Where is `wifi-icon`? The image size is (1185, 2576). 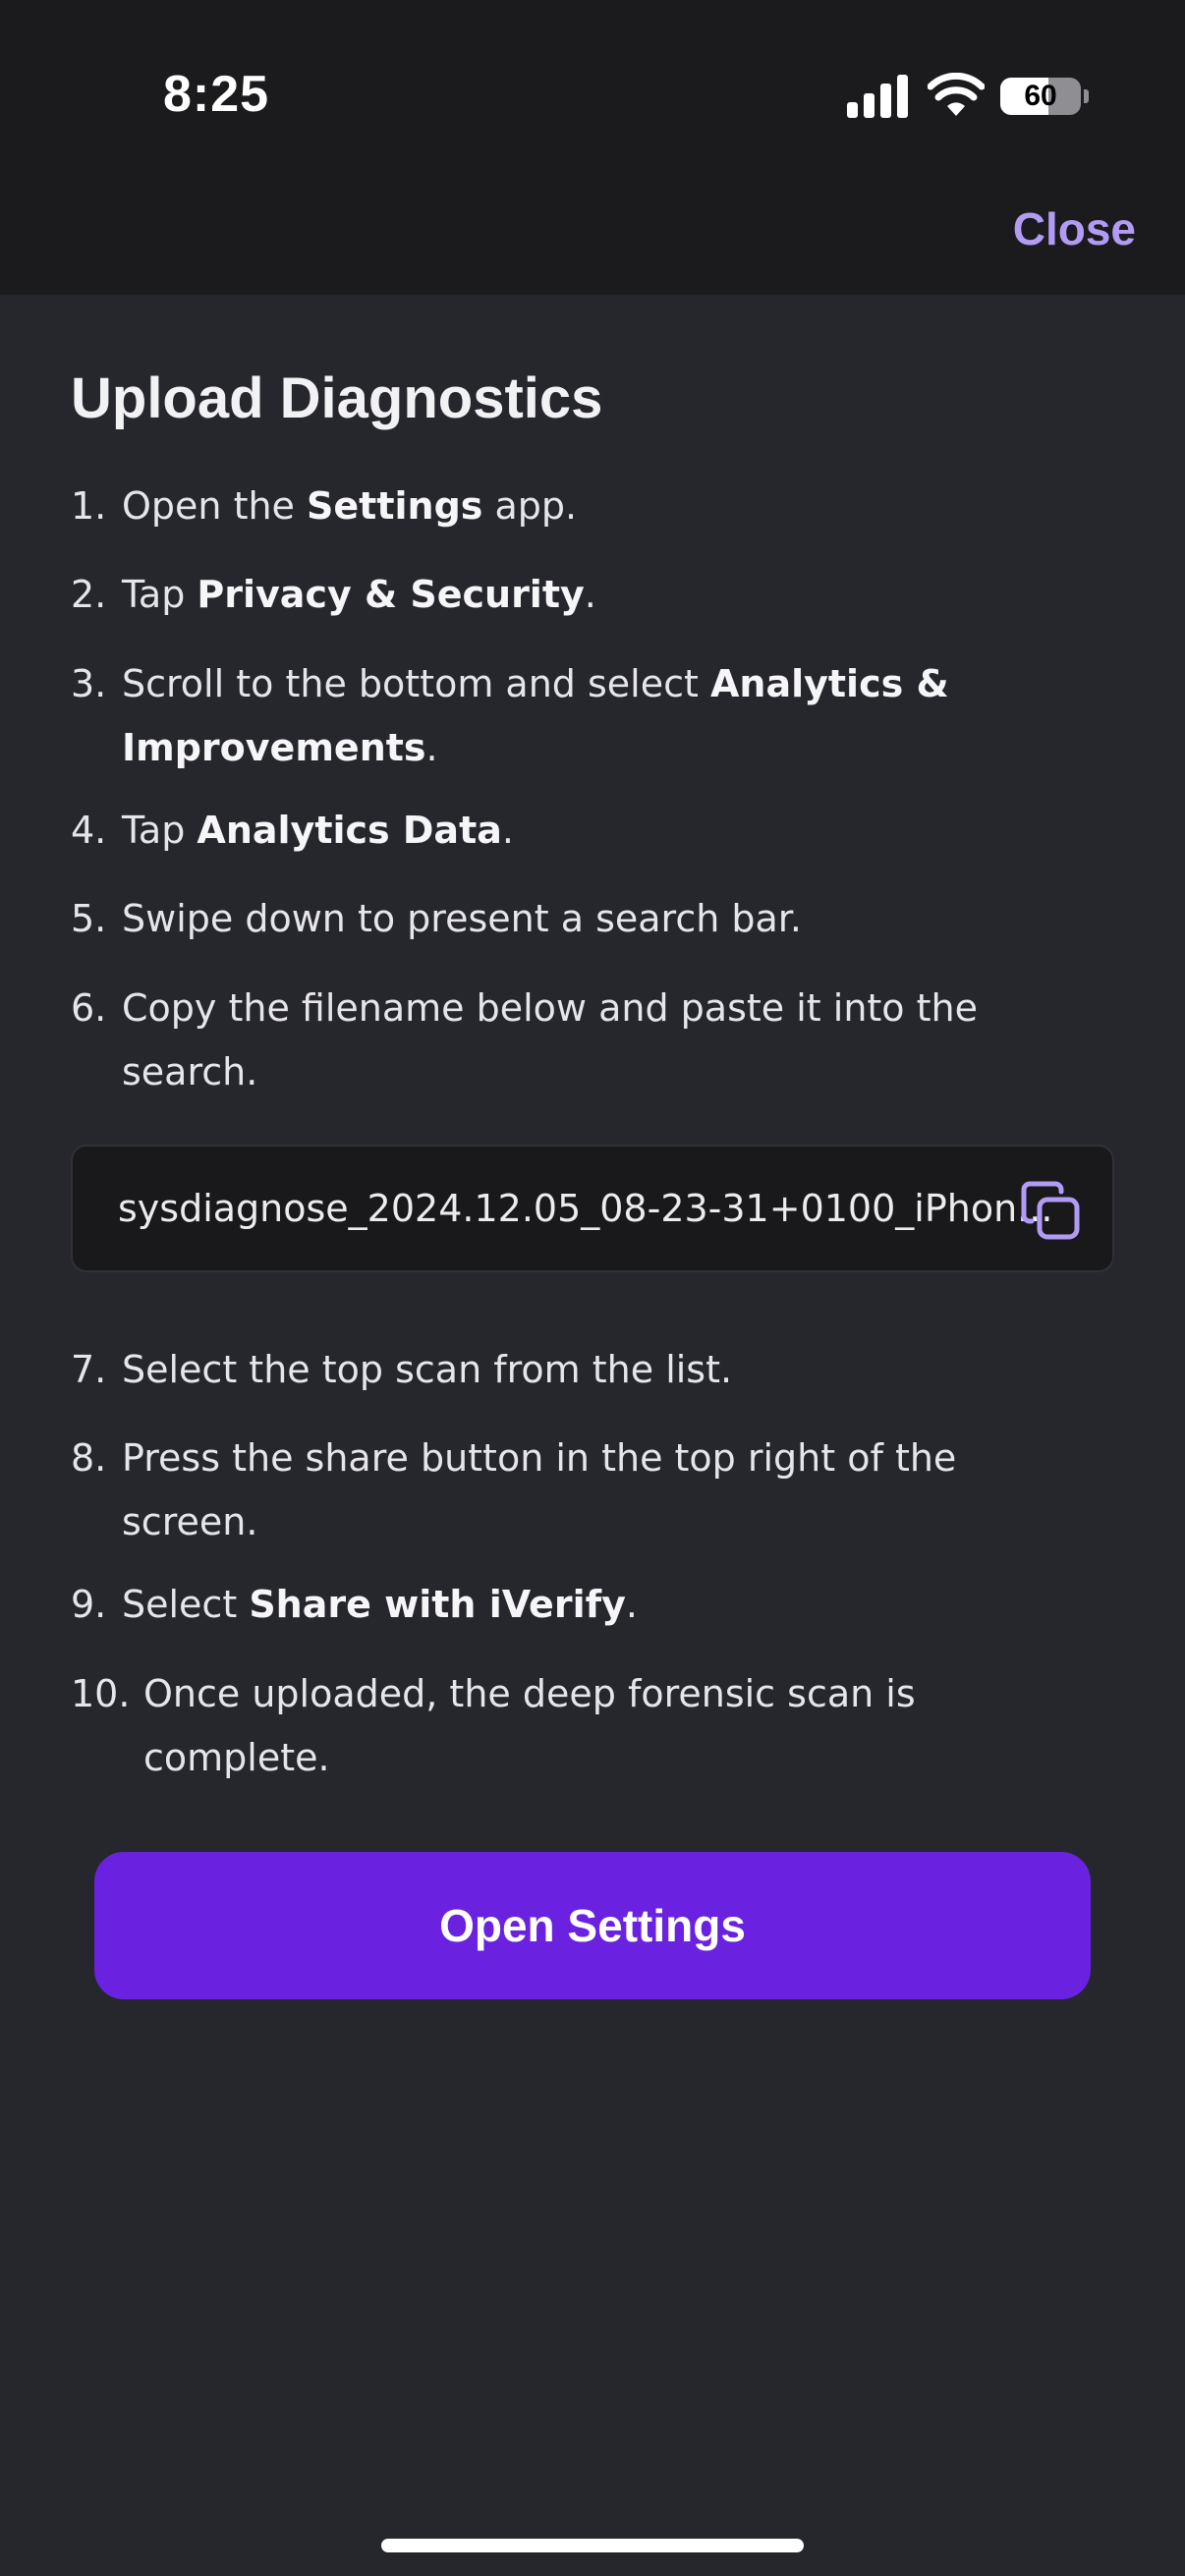 wifi-icon is located at coordinates (957, 94).